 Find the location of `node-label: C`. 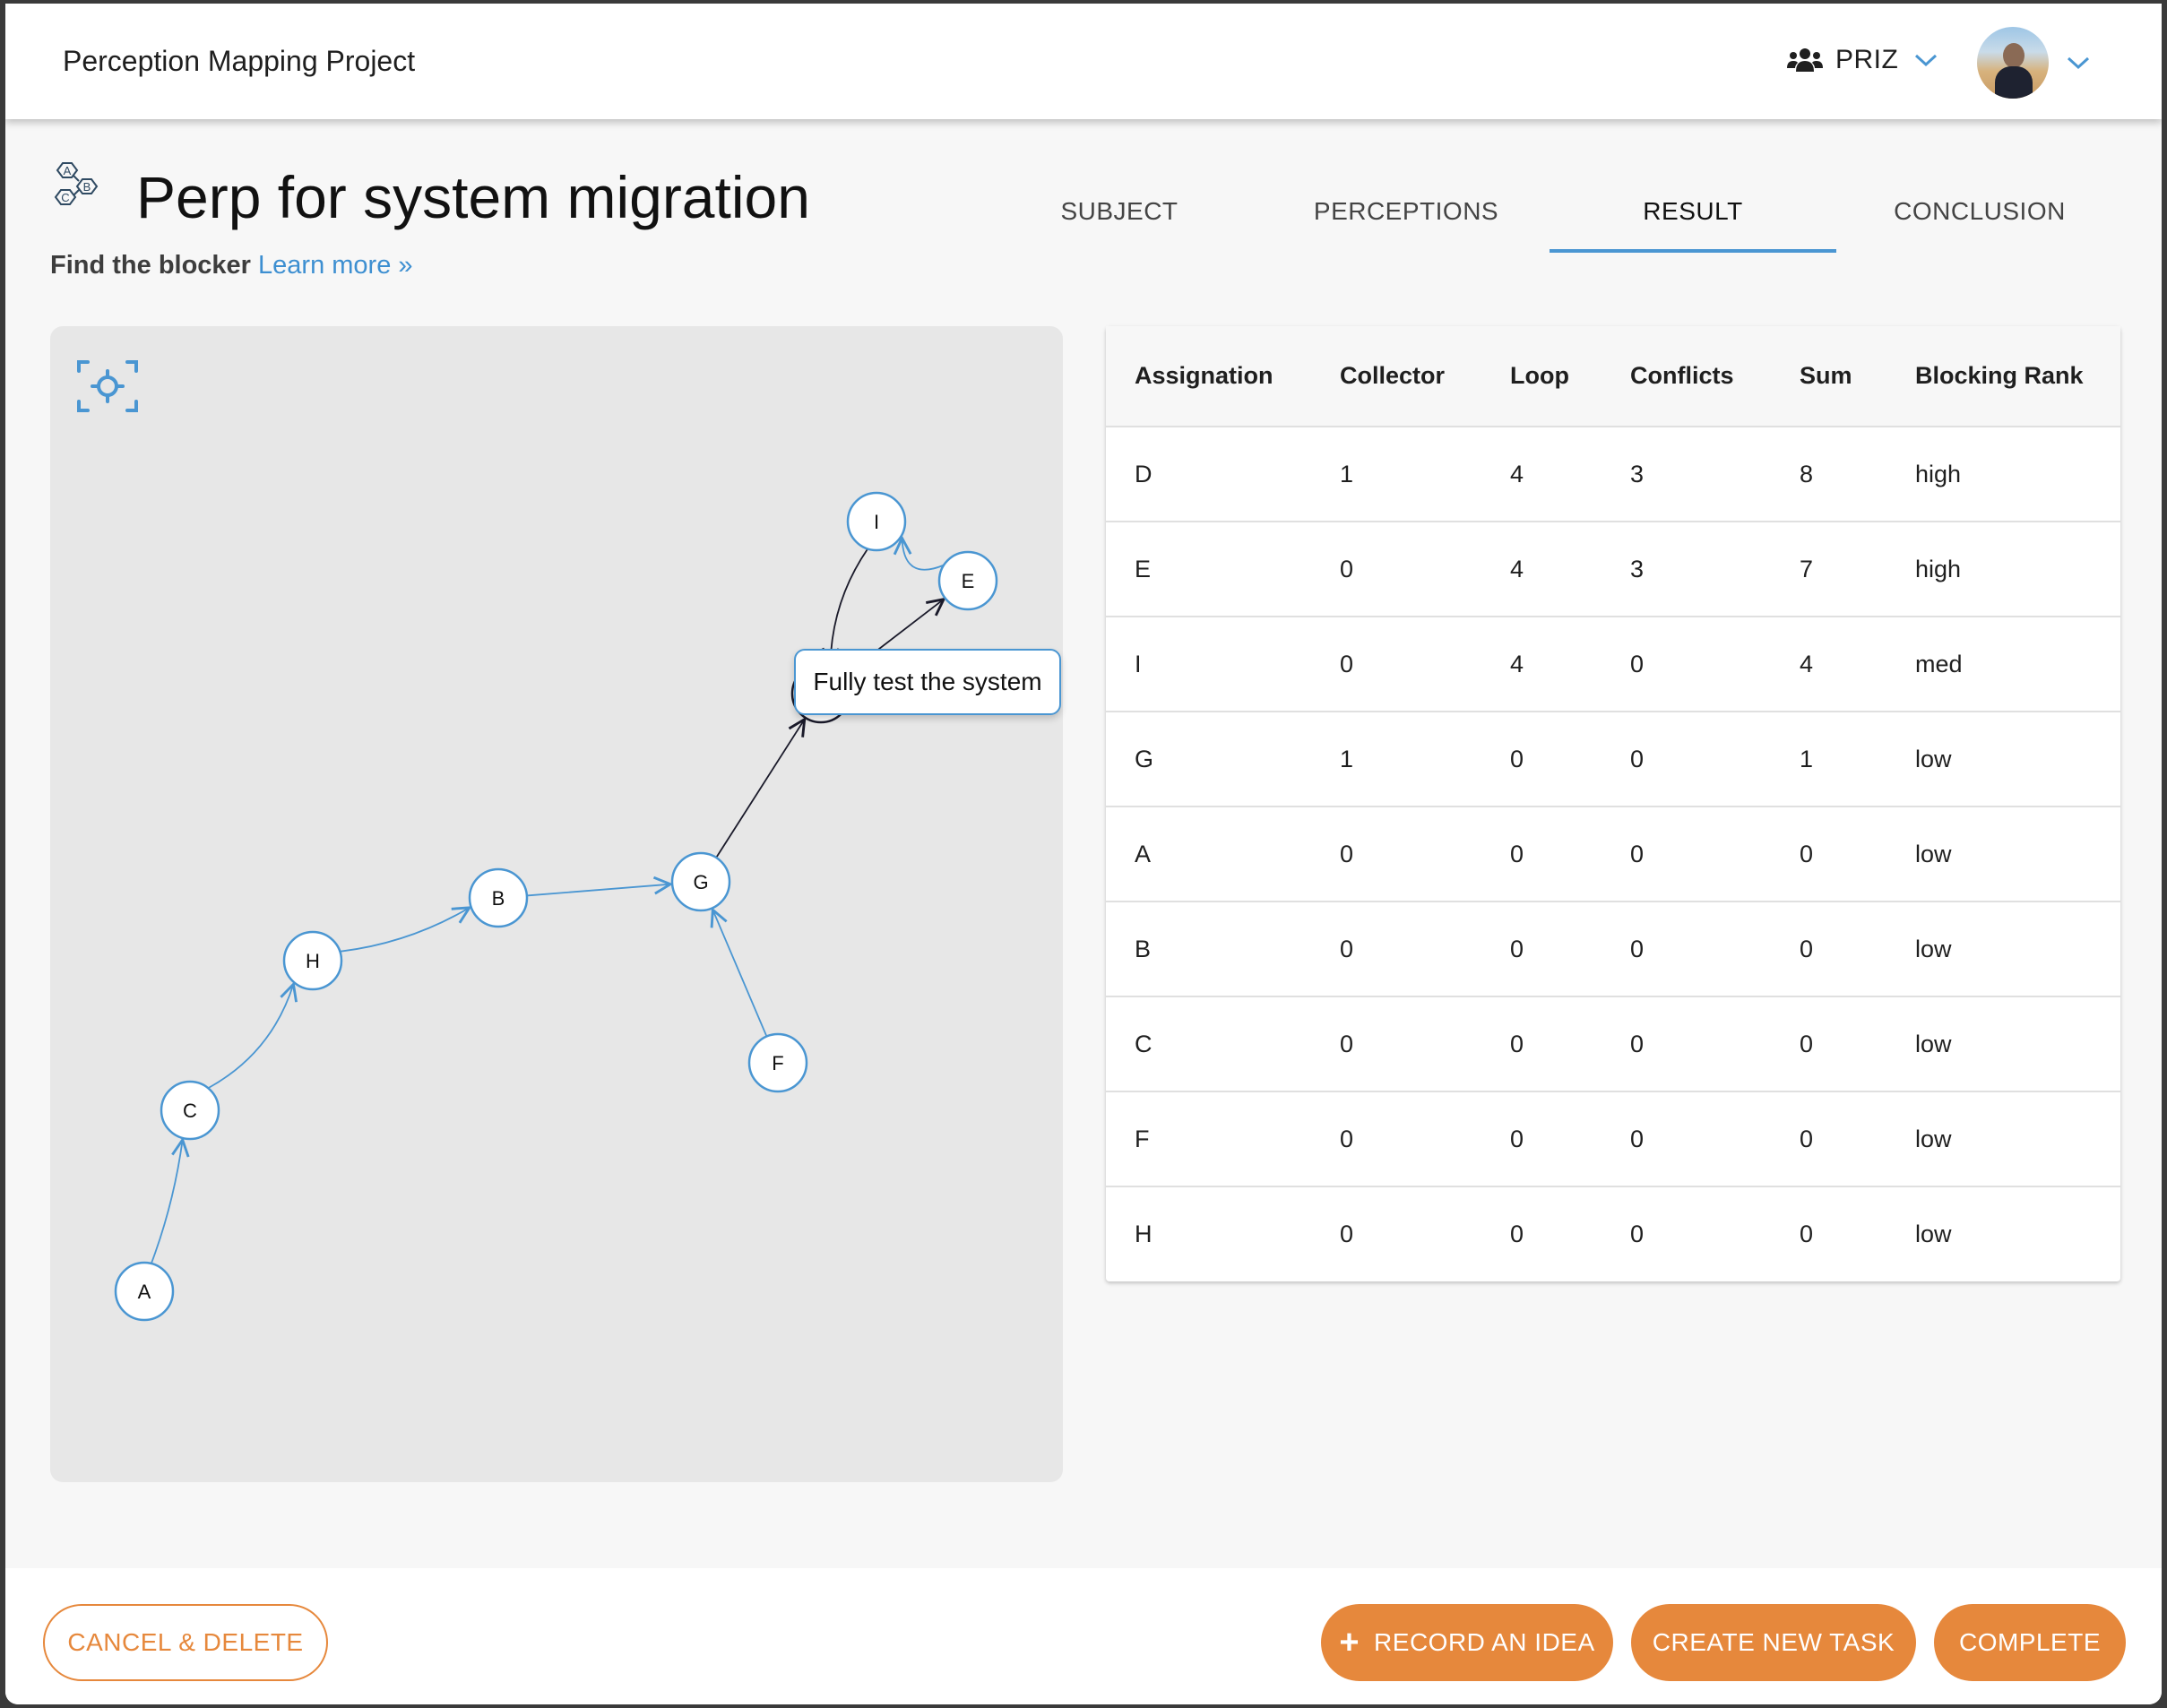

node-label: C is located at coordinates (190, 1111).